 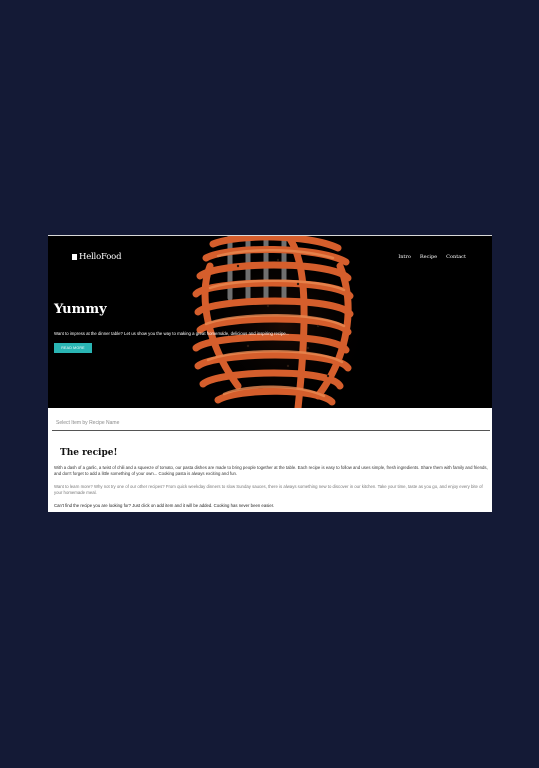 I want to click on logo-square-icon, so click(x=74, y=257).